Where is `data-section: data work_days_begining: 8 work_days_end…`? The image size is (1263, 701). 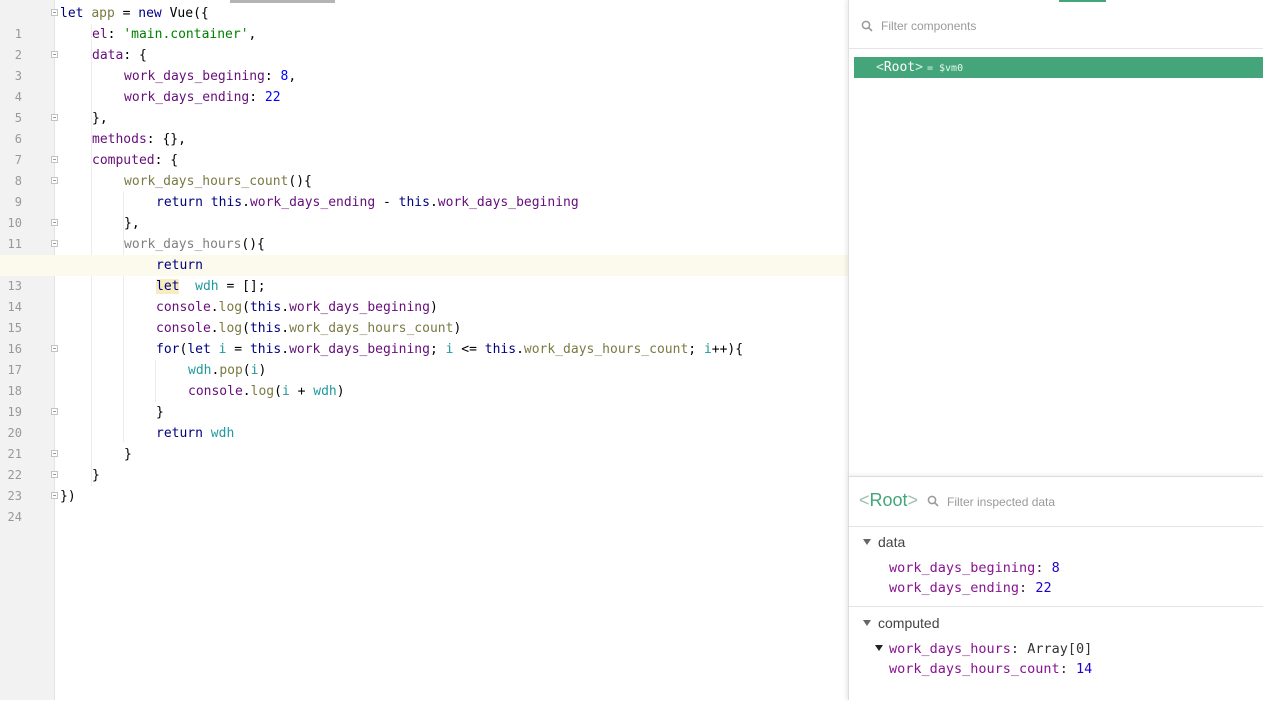 data-section: data work_days_begining: 8 work_days_end… is located at coordinates (1056, 566).